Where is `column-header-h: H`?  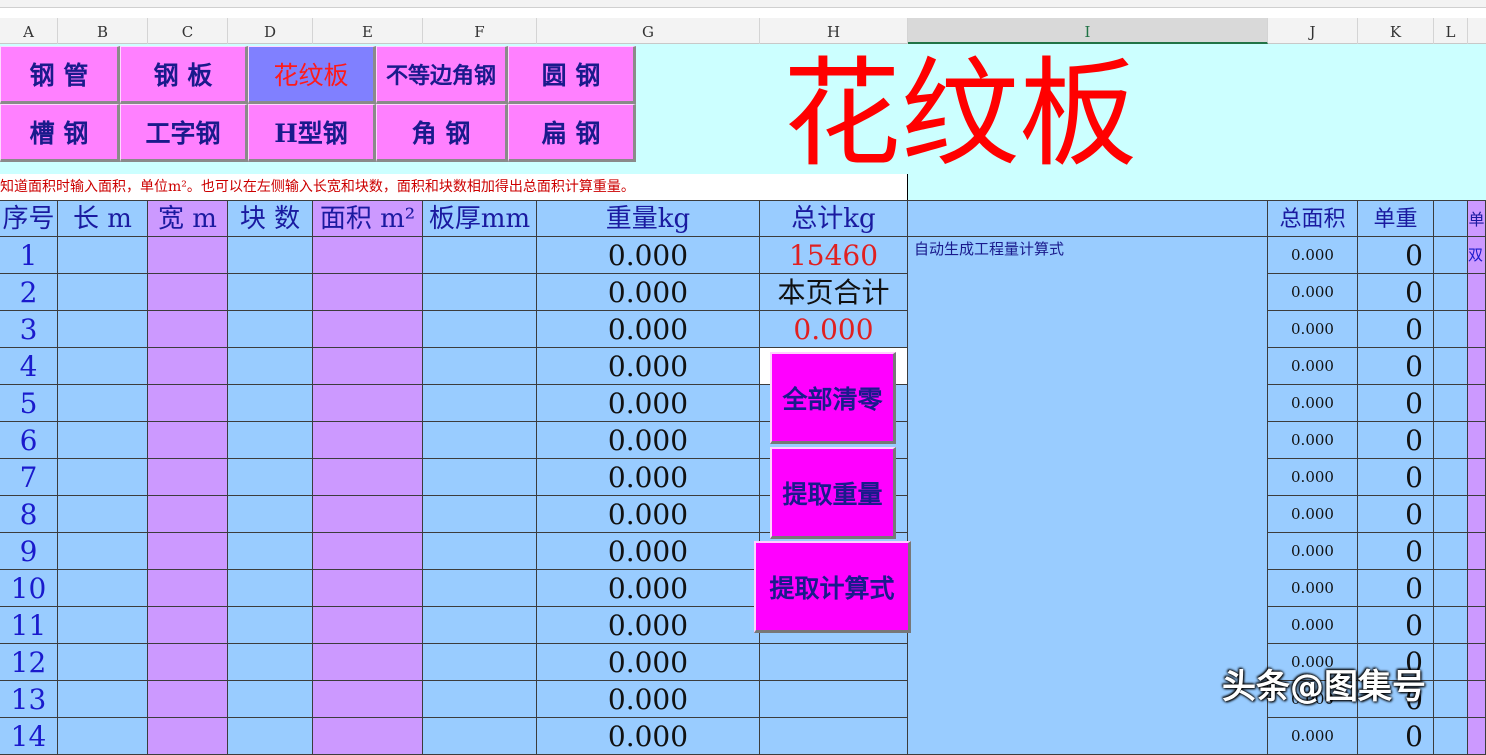 column-header-h: H is located at coordinates (834, 31).